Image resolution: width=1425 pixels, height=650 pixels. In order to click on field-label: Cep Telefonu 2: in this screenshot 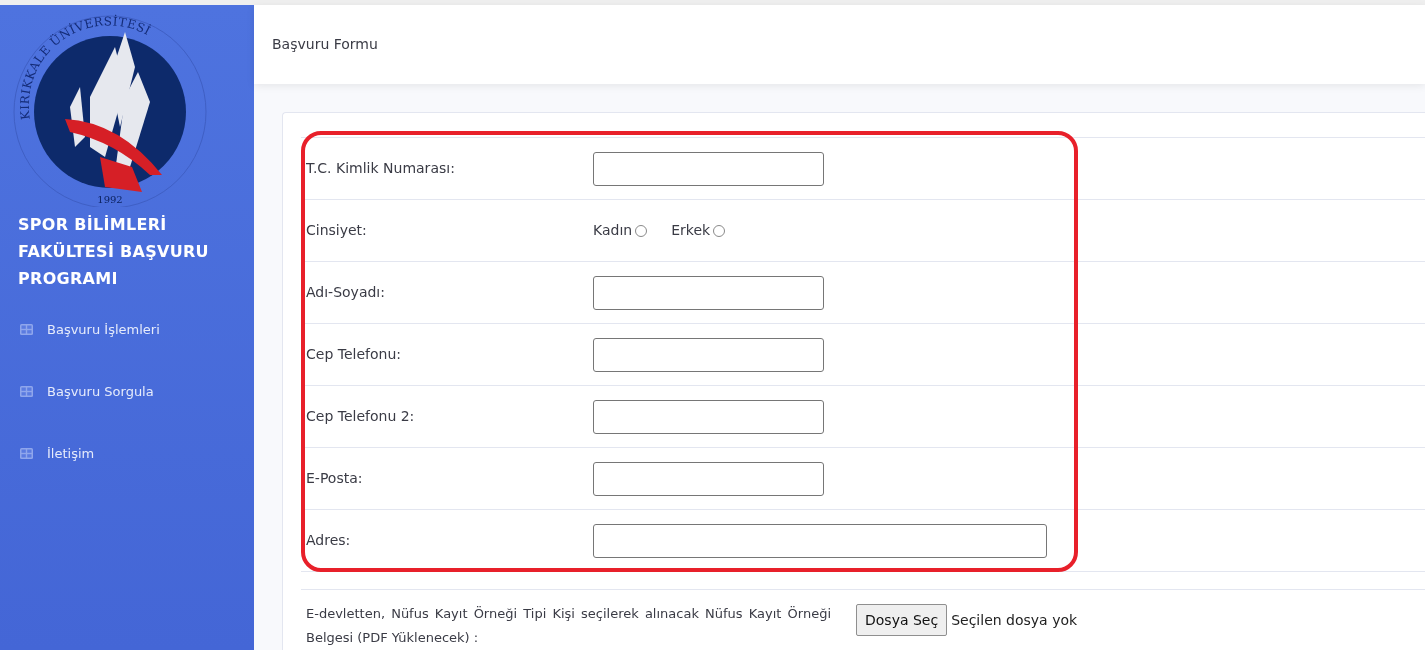, I will do `click(361, 416)`.